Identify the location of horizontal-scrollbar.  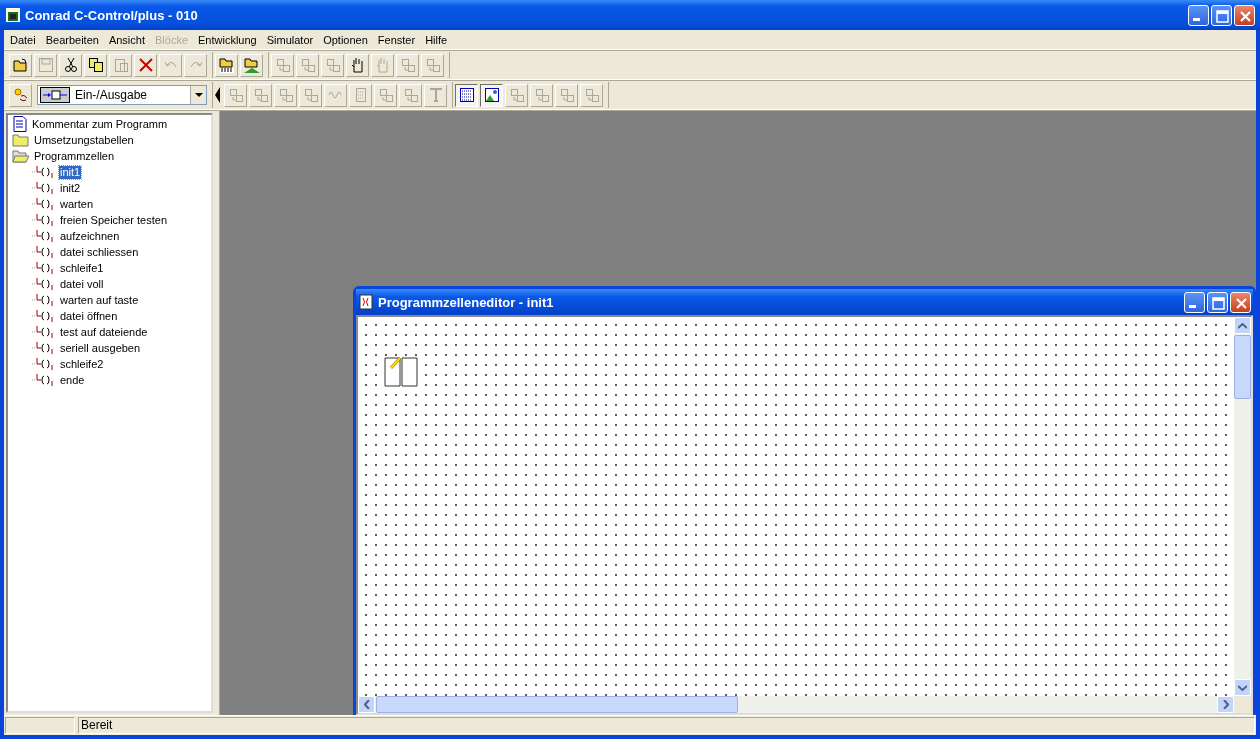
(796, 704).